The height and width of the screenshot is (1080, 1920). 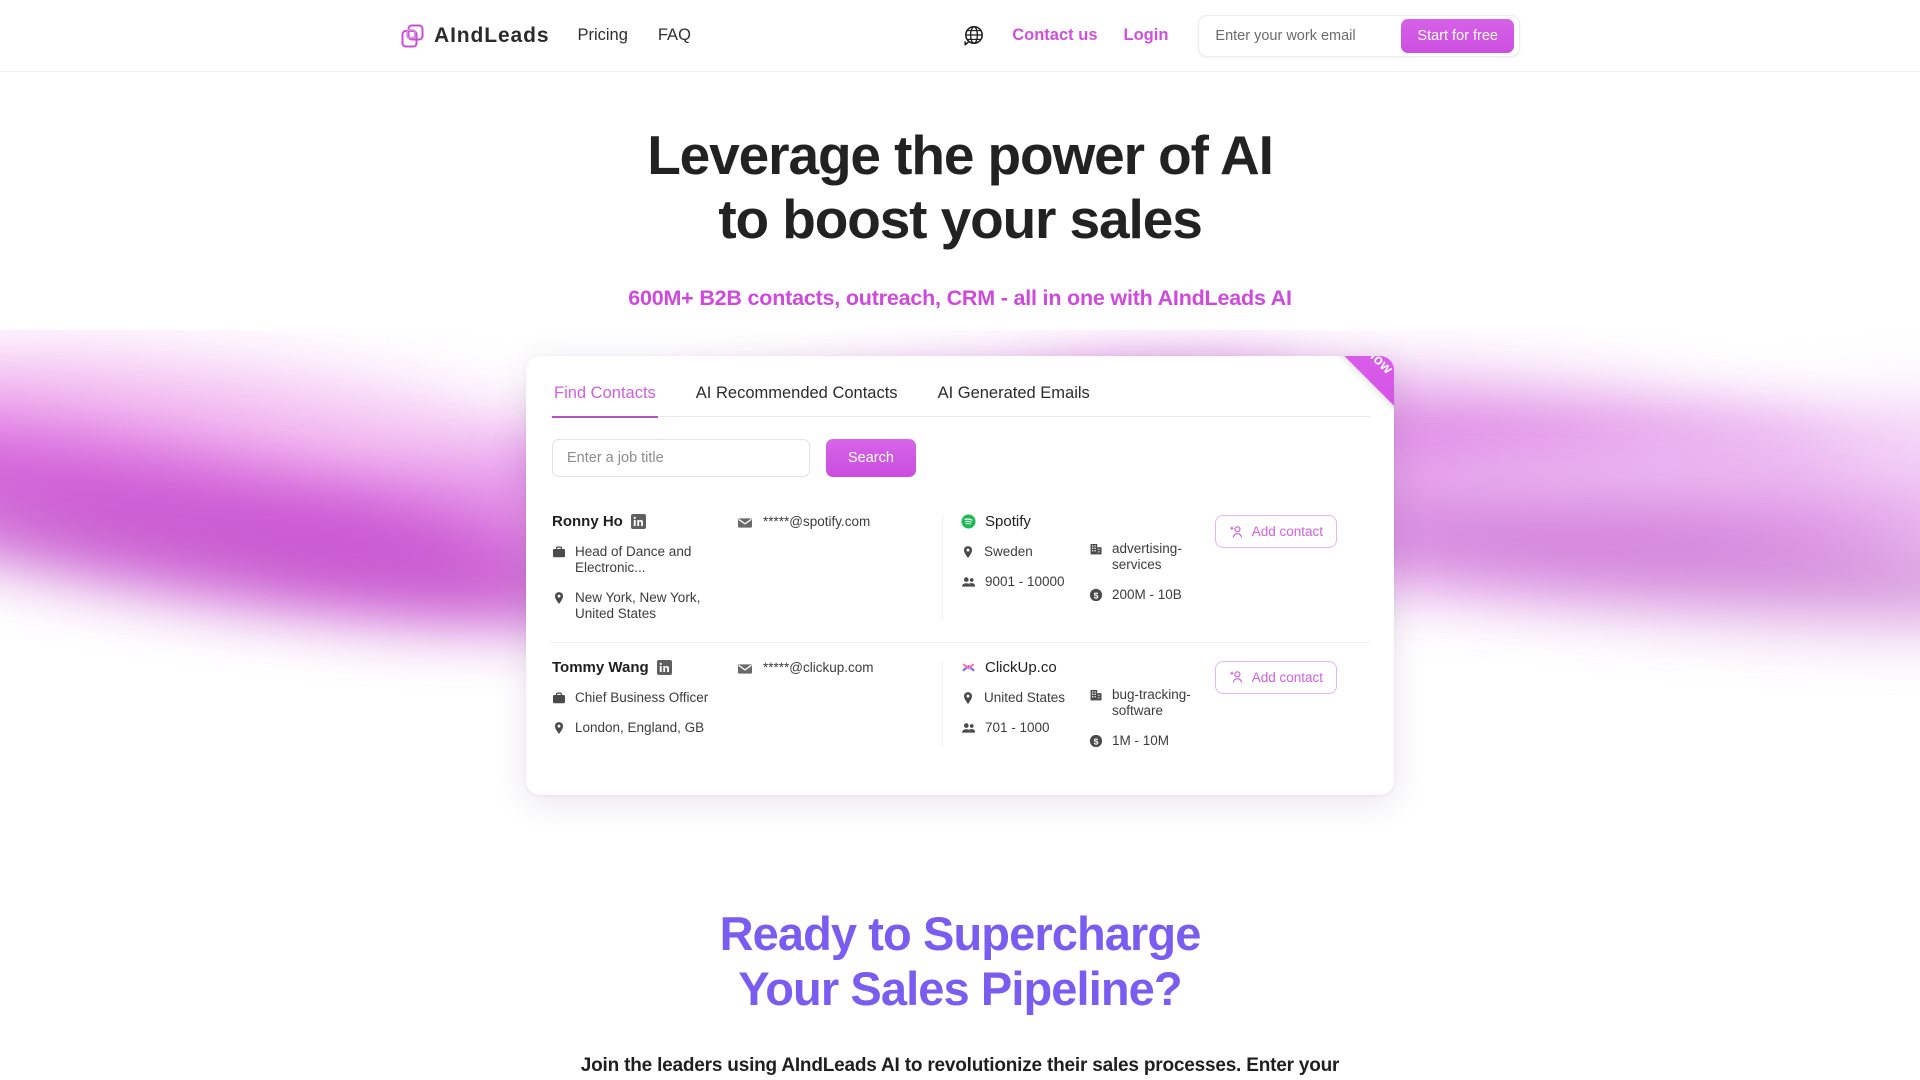 I want to click on hero-title-line-2: to boost your sales, so click(x=960, y=218).